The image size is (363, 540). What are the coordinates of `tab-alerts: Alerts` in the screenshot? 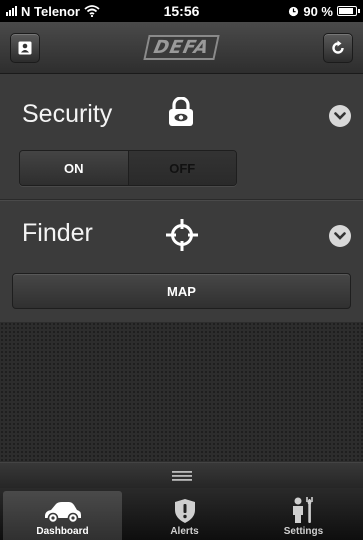 It's located at (184, 514).